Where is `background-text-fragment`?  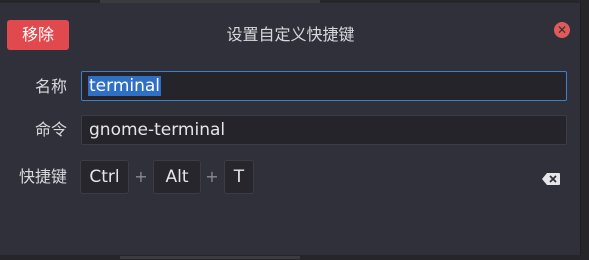
background-text-fragment is located at coordinates (210, 257).